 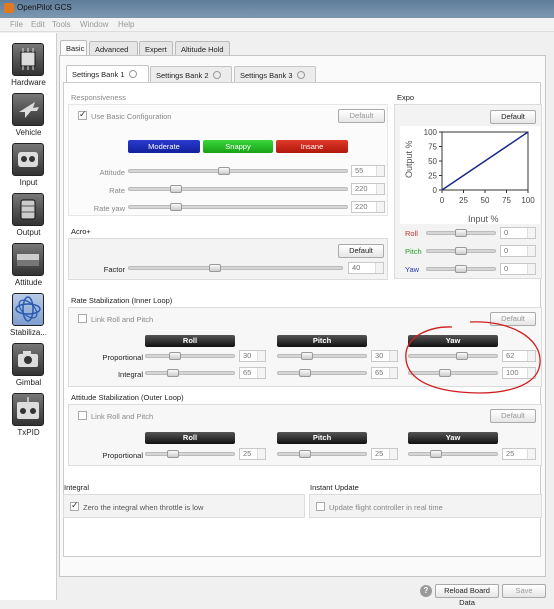 I want to click on tab-basic: Basic, so click(x=73, y=48).